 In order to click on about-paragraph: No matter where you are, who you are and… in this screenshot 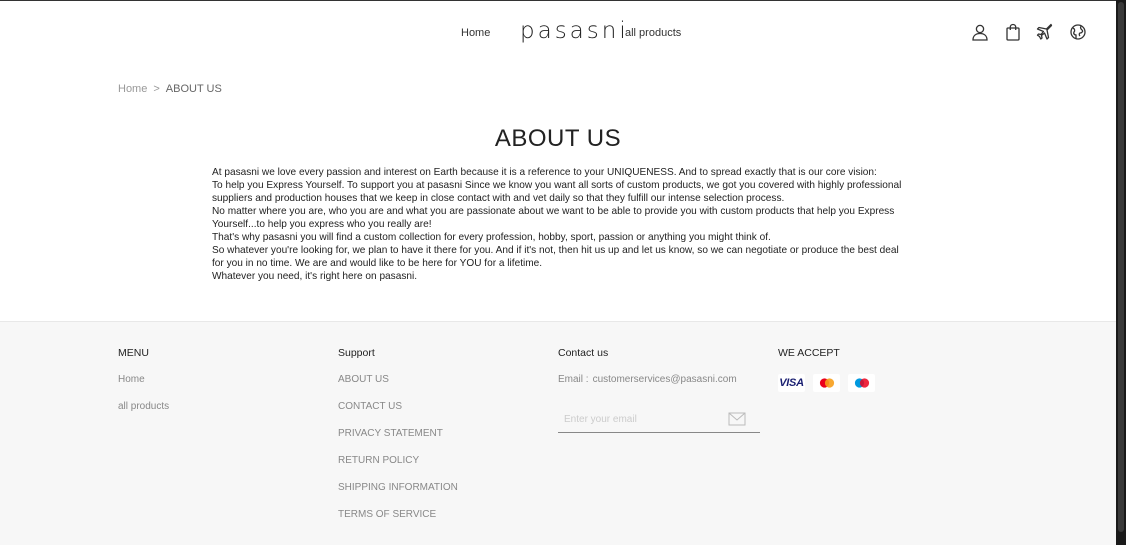, I will do `click(553, 218)`.